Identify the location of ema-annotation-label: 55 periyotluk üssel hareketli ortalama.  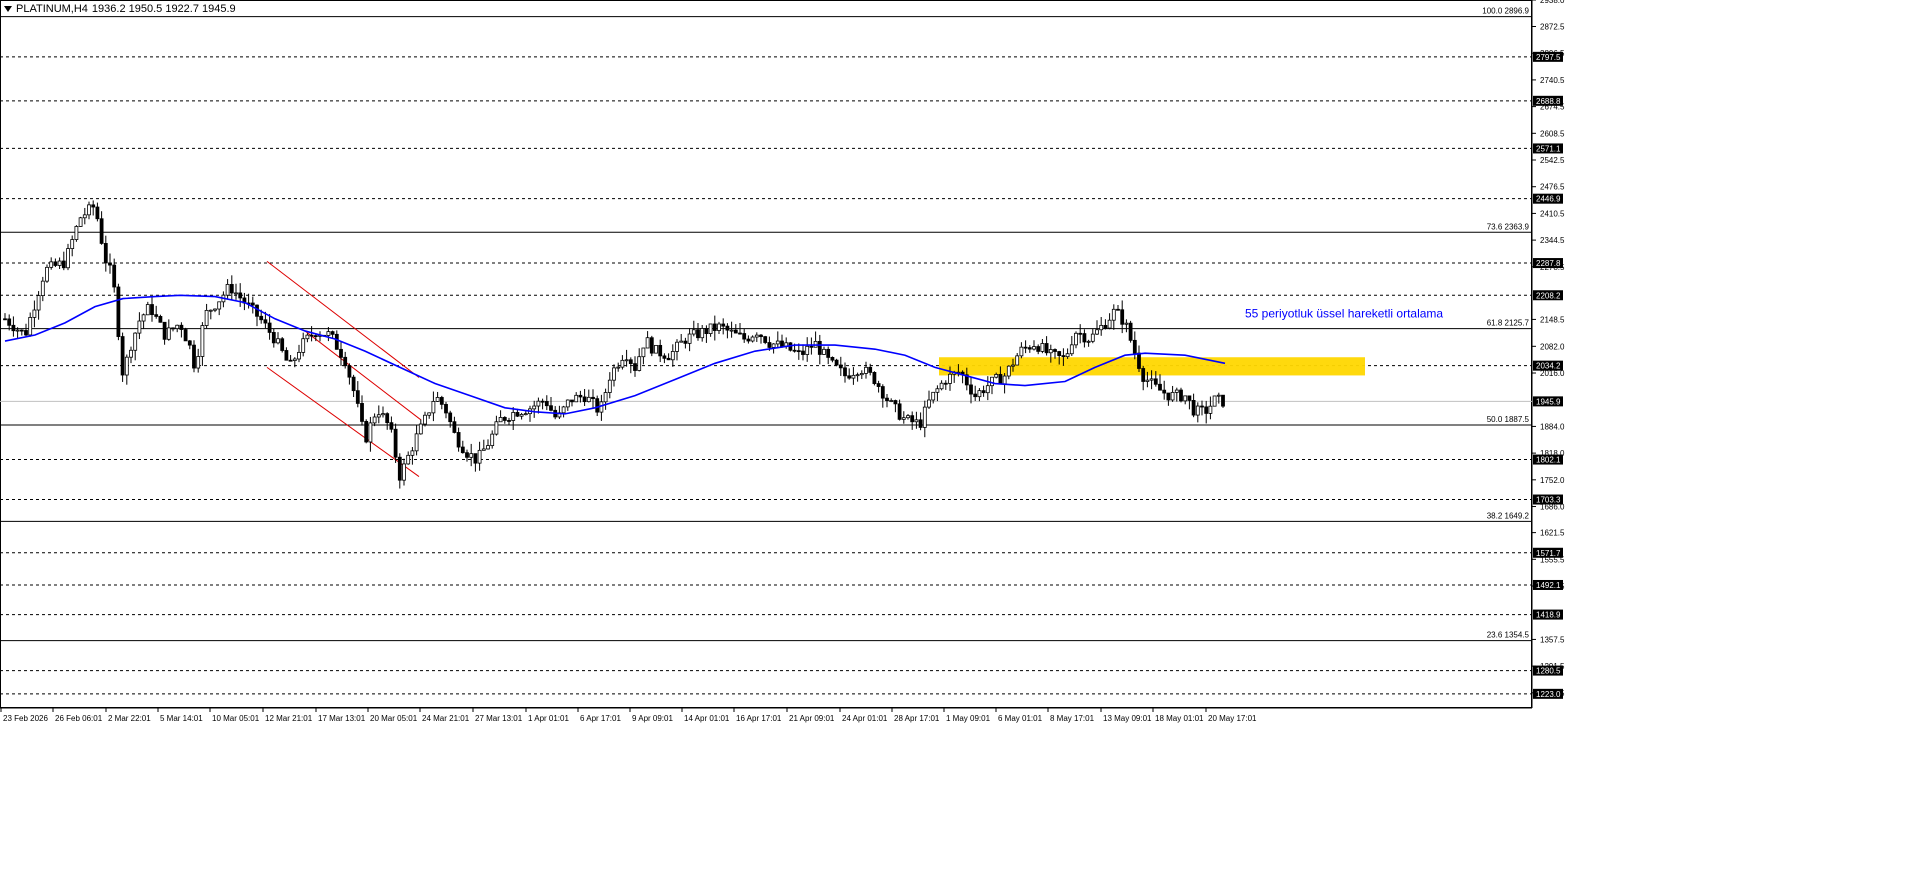
(1344, 314).